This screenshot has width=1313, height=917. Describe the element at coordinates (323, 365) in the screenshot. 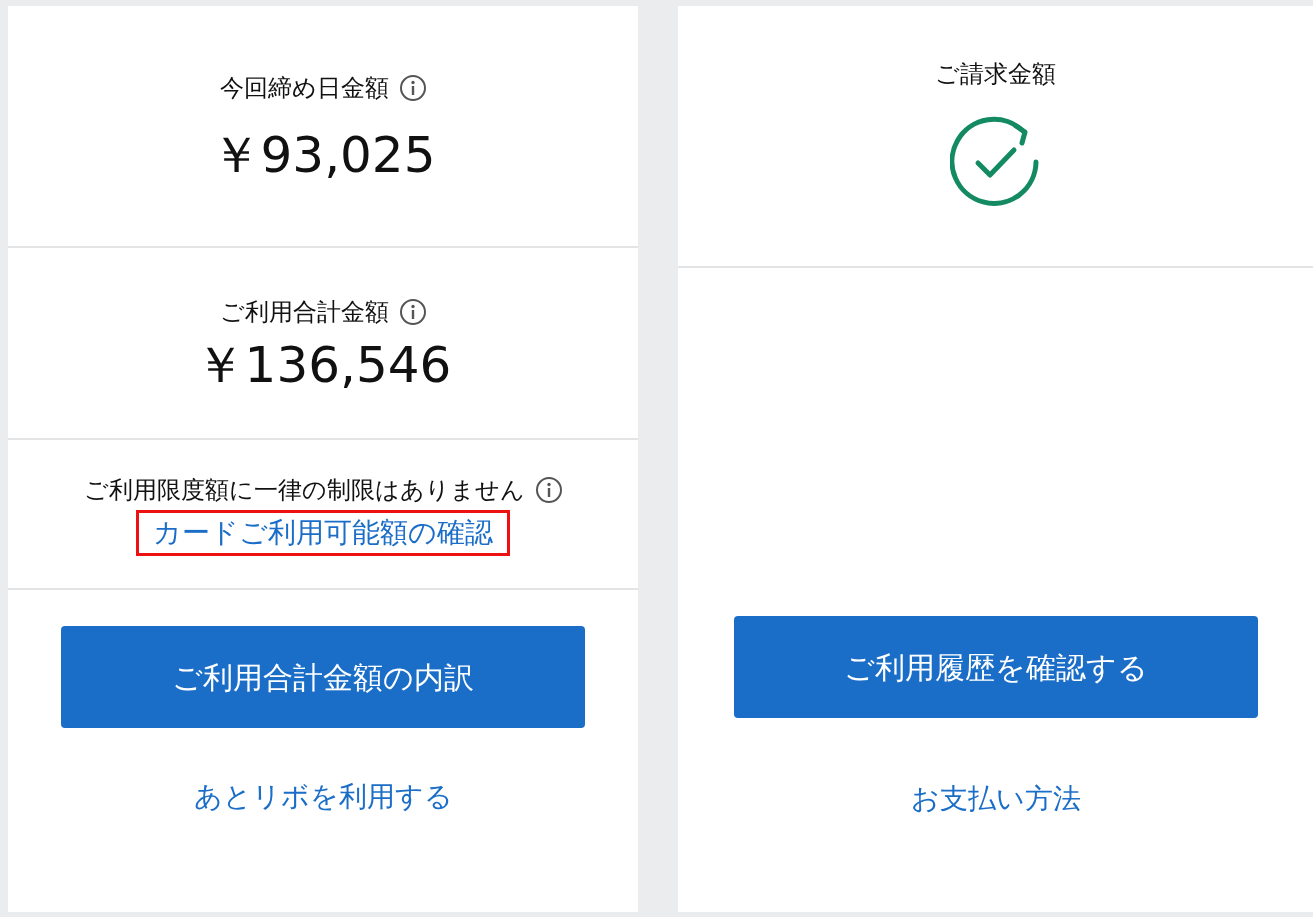

I see `amount-value: ￥136,546` at that location.